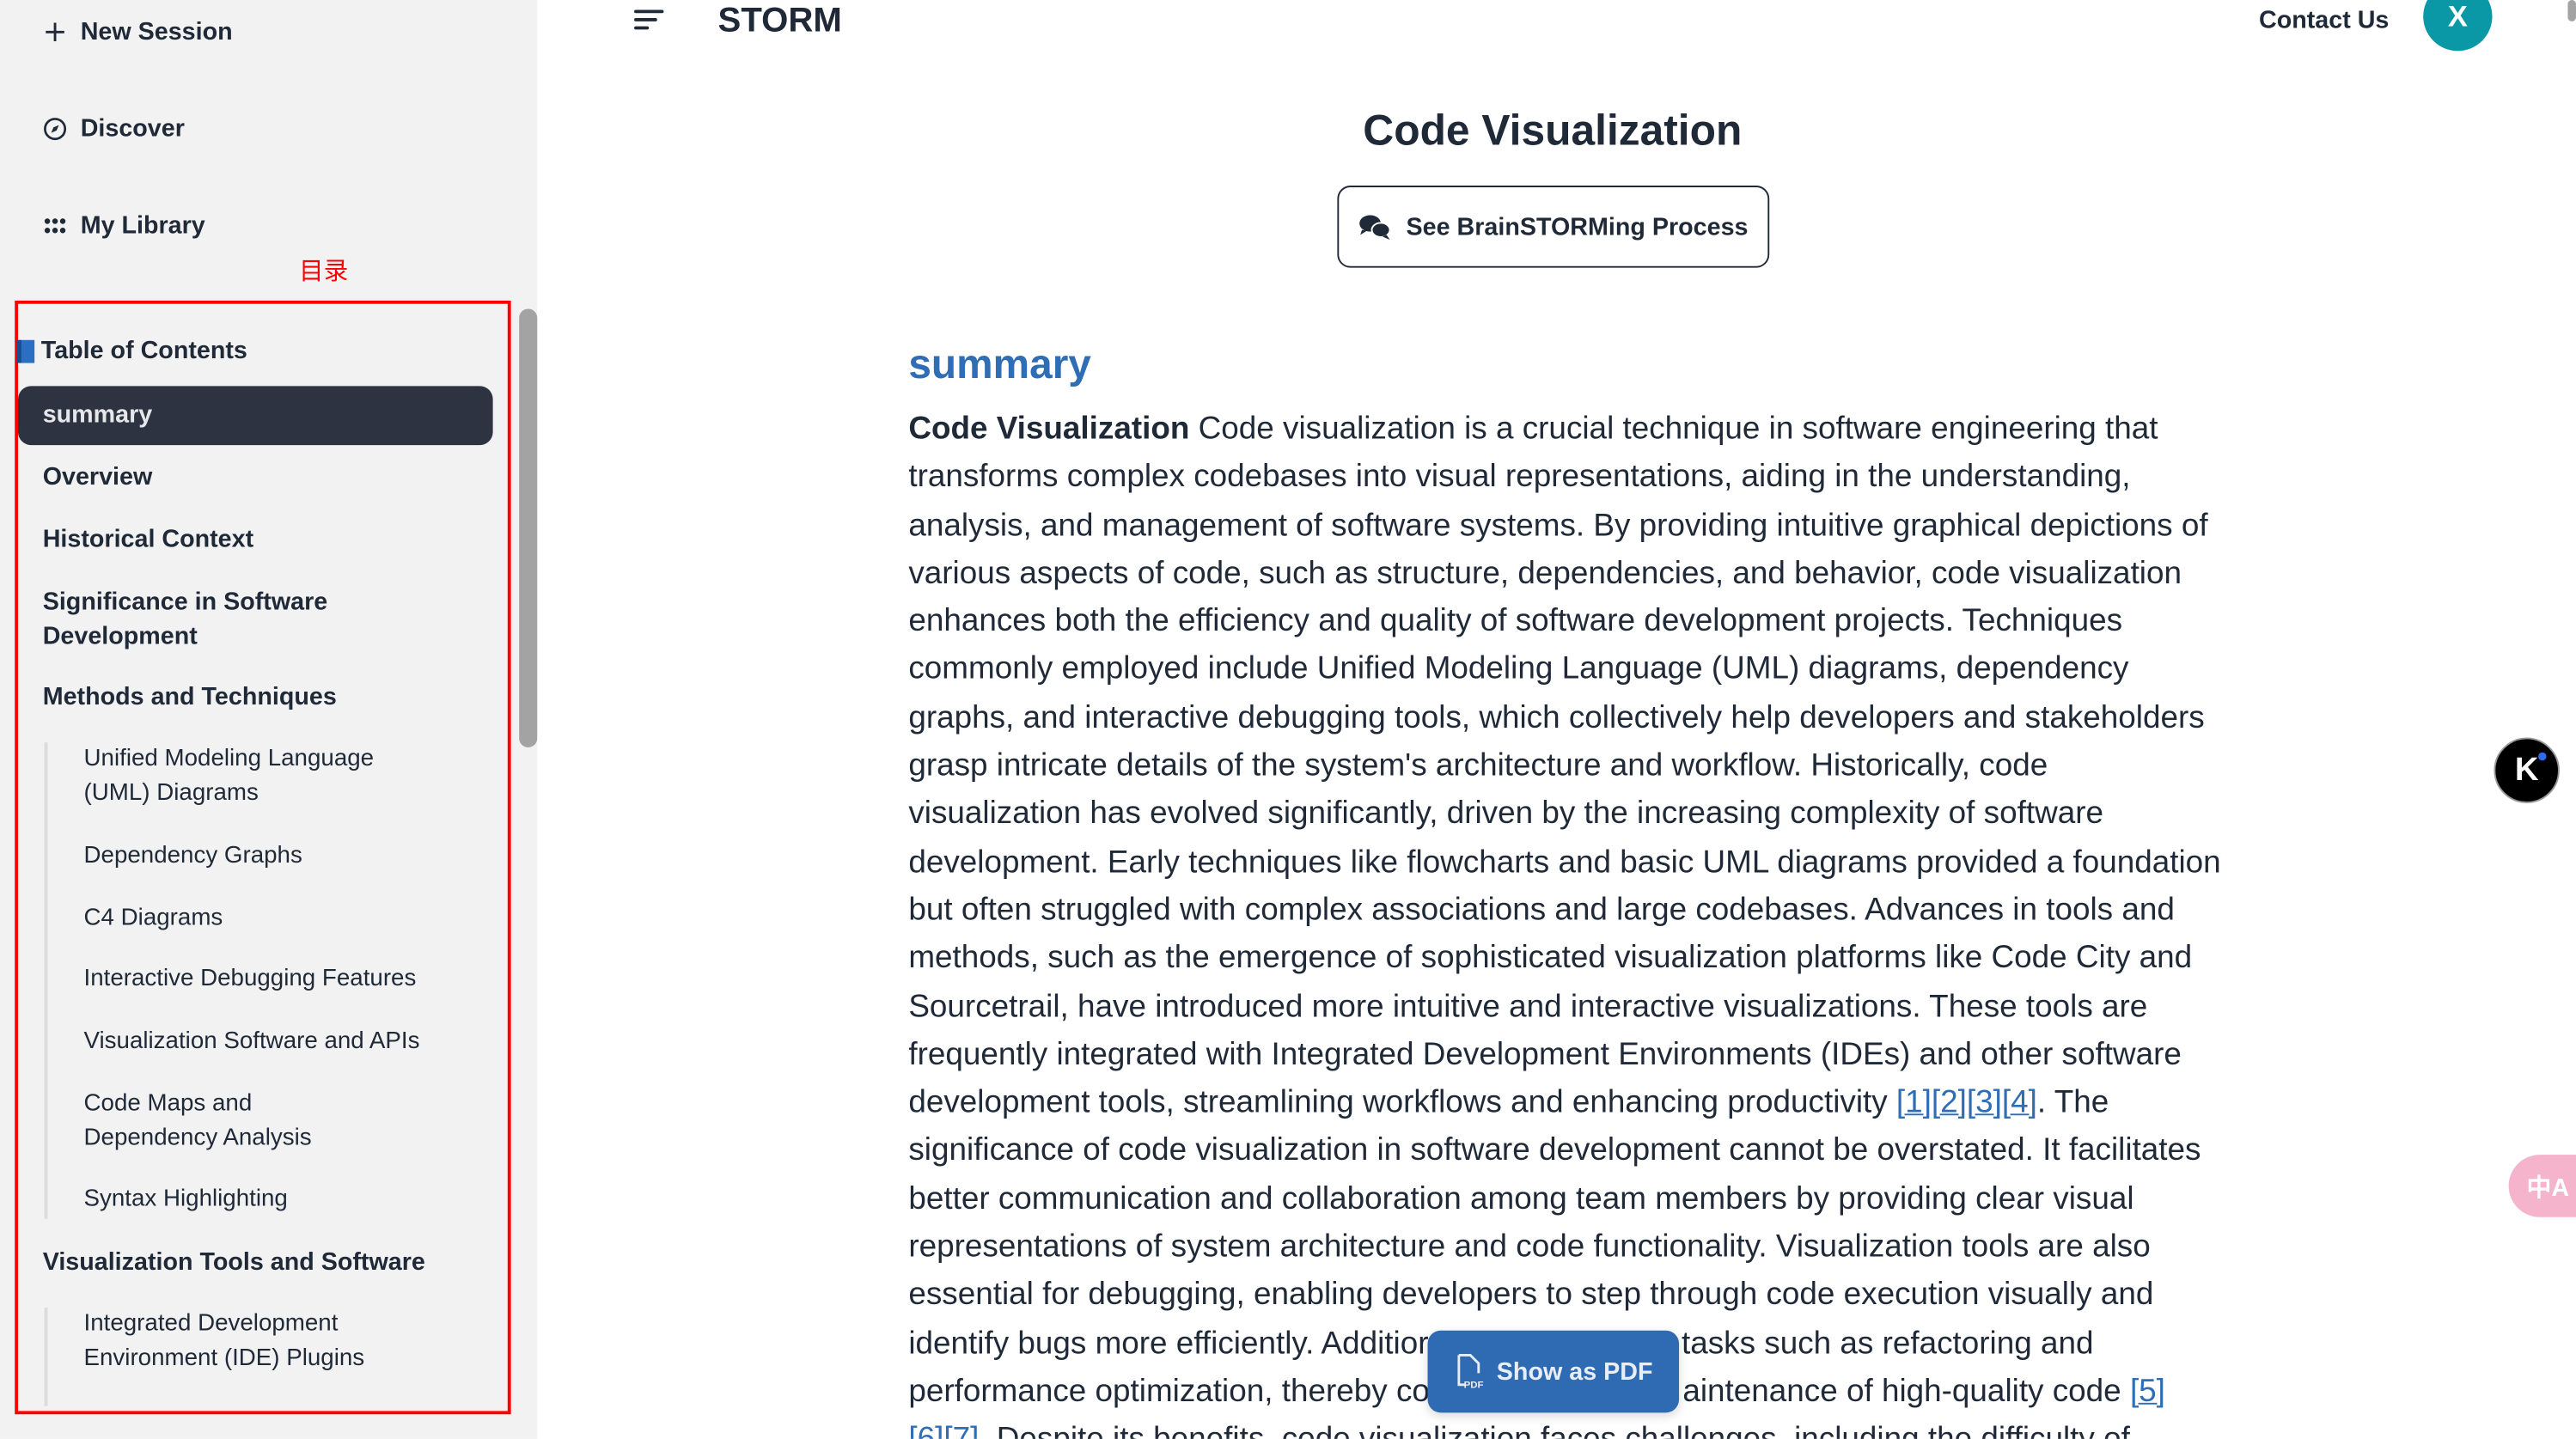 This screenshot has height=1439, width=2576. I want to click on my-library-label: My Library, so click(142, 226).